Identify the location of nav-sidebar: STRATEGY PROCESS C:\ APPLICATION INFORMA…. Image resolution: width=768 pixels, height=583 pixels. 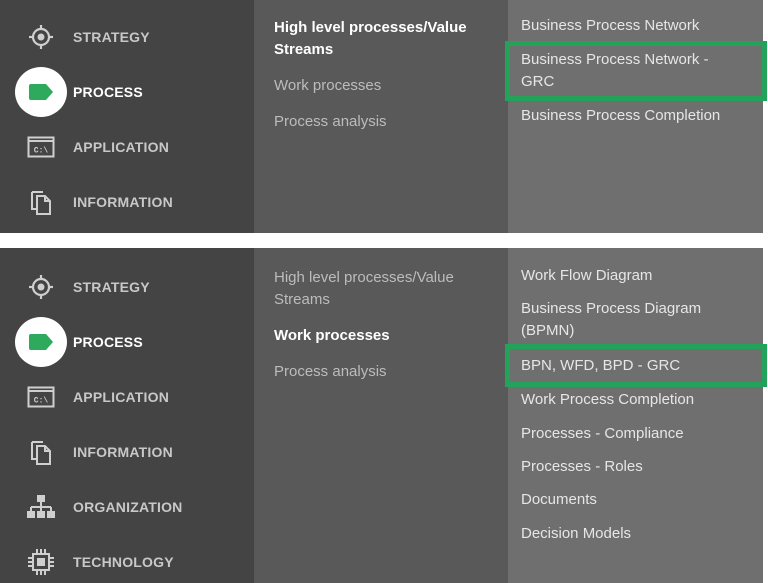
(127, 116).